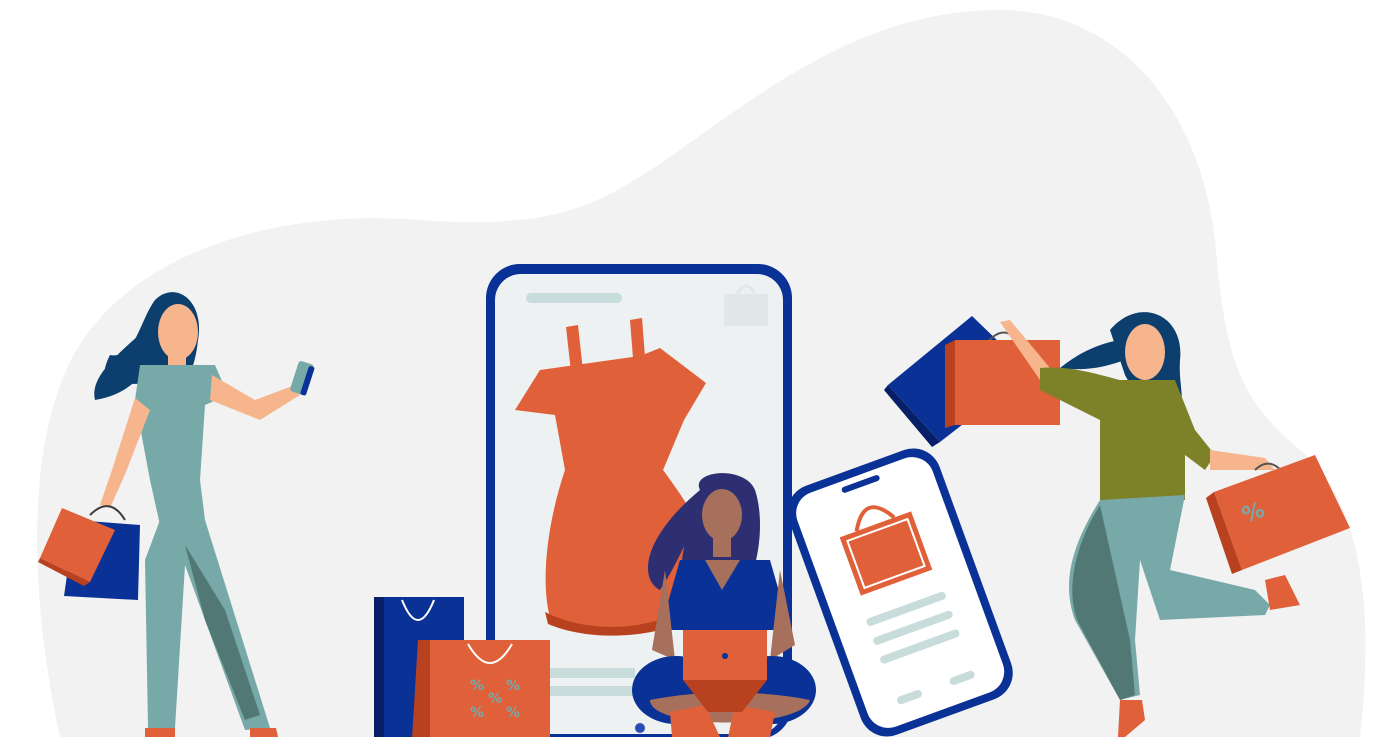 The height and width of the screenshot is (742, 1386). What do you see at coordinates (722, 546) in the screenshot?
I see `neck` at bounding box center [722, 546].